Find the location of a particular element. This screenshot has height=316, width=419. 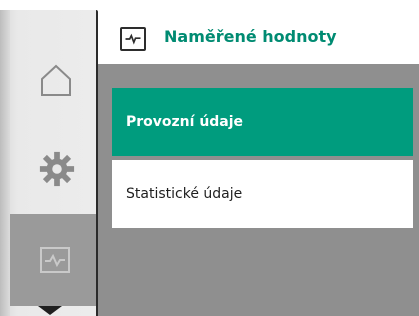

rail-edge is located at coordinates (5, 163).